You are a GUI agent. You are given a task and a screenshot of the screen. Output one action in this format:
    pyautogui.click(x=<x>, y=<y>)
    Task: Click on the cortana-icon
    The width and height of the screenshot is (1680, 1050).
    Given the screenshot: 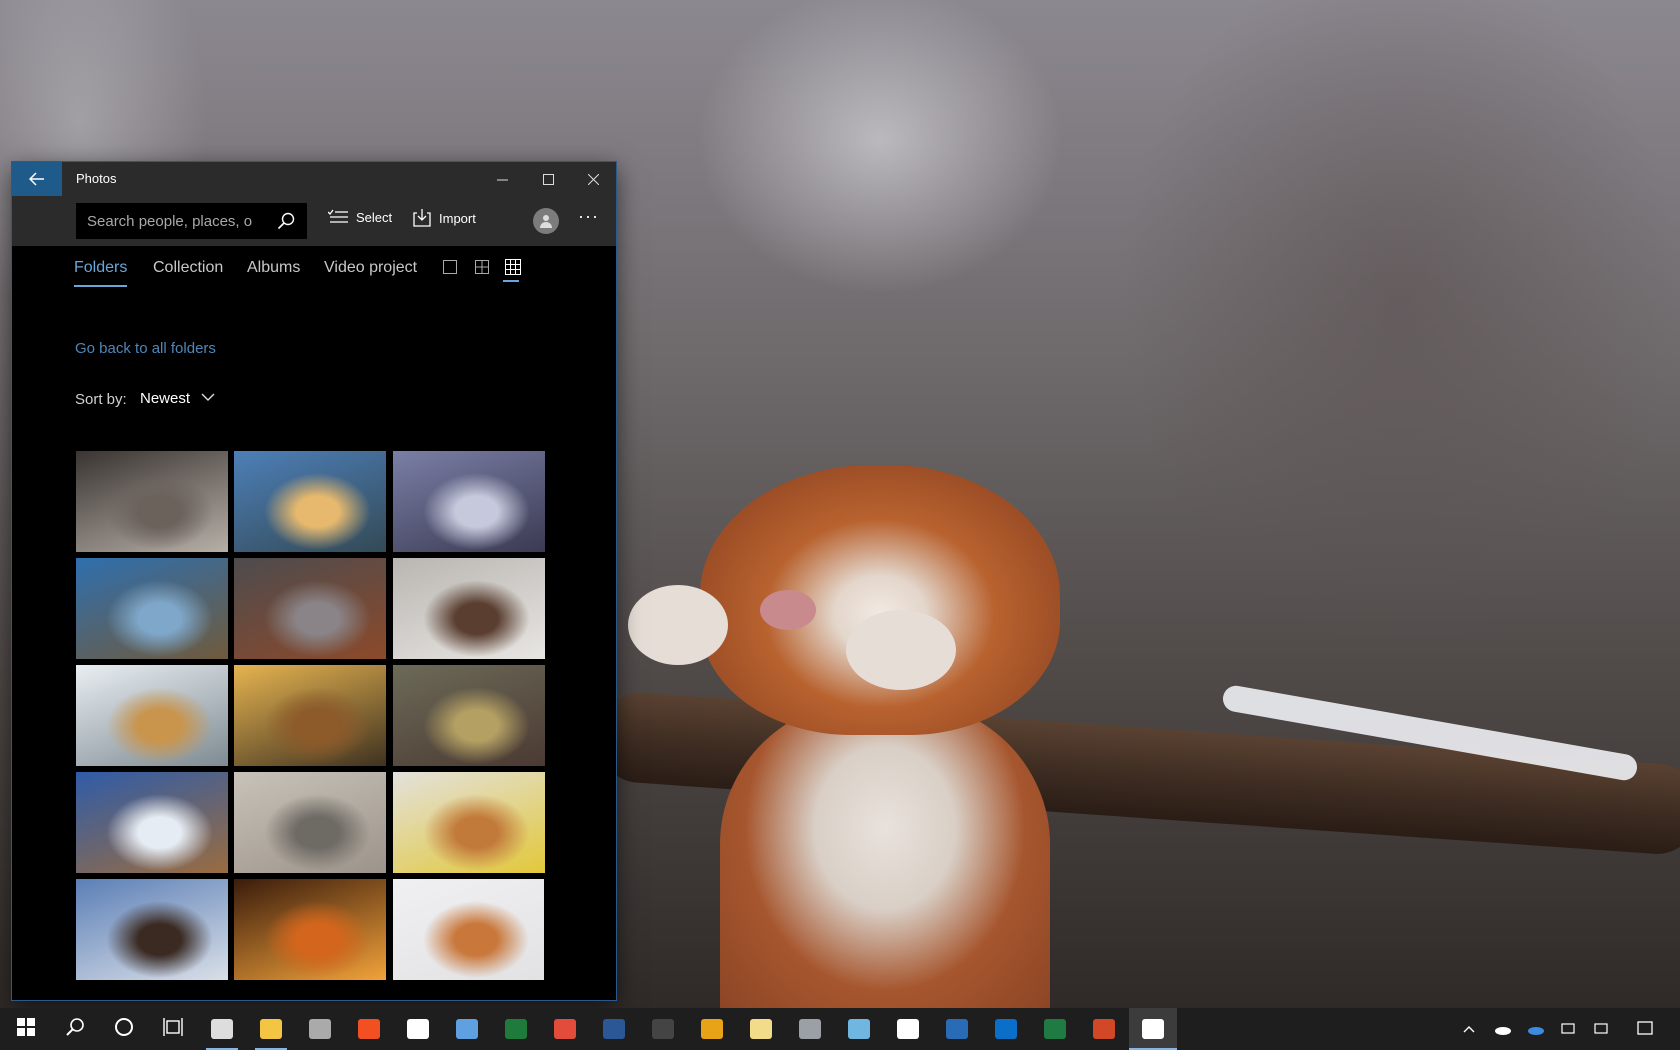 What is the action you would take?
    pyautogui.click(x=124, y=1029)
    